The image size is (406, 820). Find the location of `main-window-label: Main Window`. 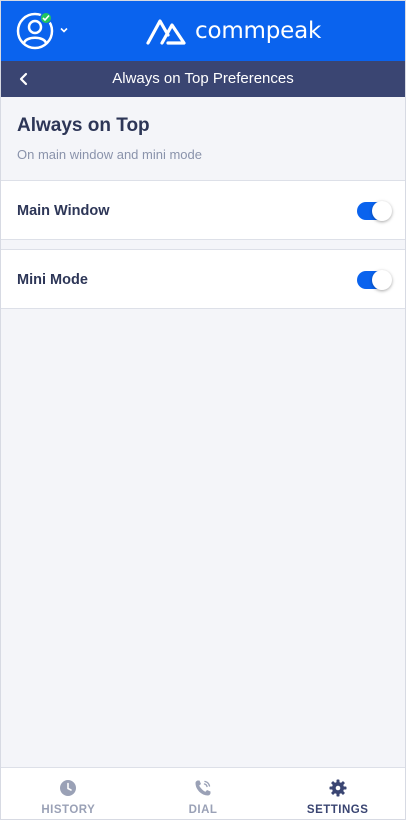

main-window-label: Main Window is located at coordinates (63, 211).